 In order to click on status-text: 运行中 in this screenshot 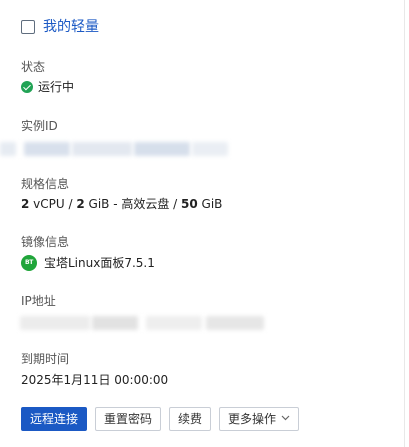, I will do `click(56, 87)`.